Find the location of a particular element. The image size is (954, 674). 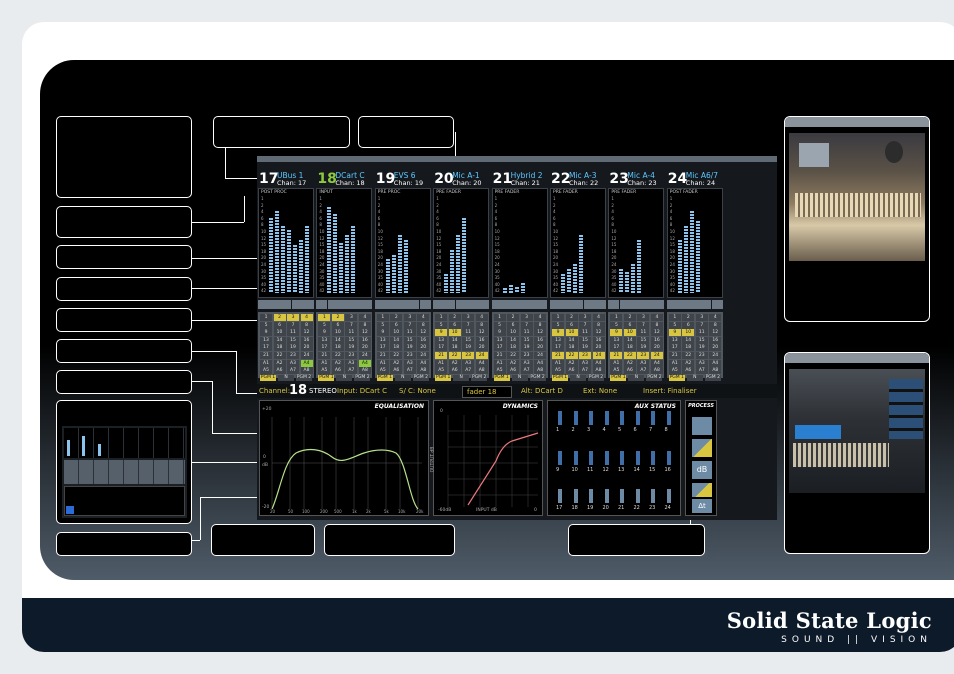

routing-cell: 20 is located at coordinates (540, 348).